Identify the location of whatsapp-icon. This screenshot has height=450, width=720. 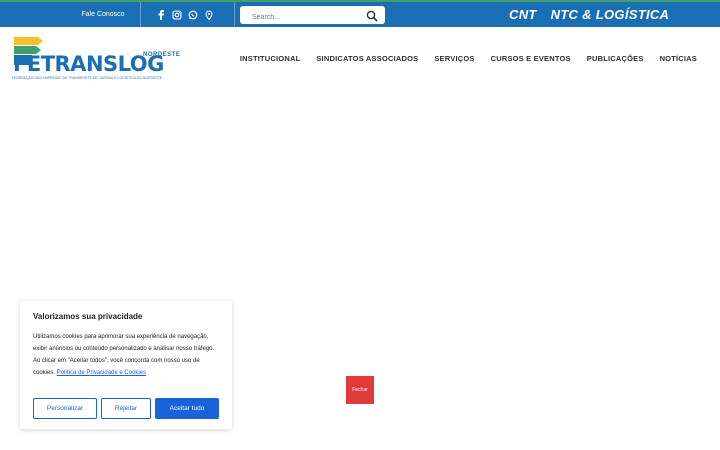
(193, 15).